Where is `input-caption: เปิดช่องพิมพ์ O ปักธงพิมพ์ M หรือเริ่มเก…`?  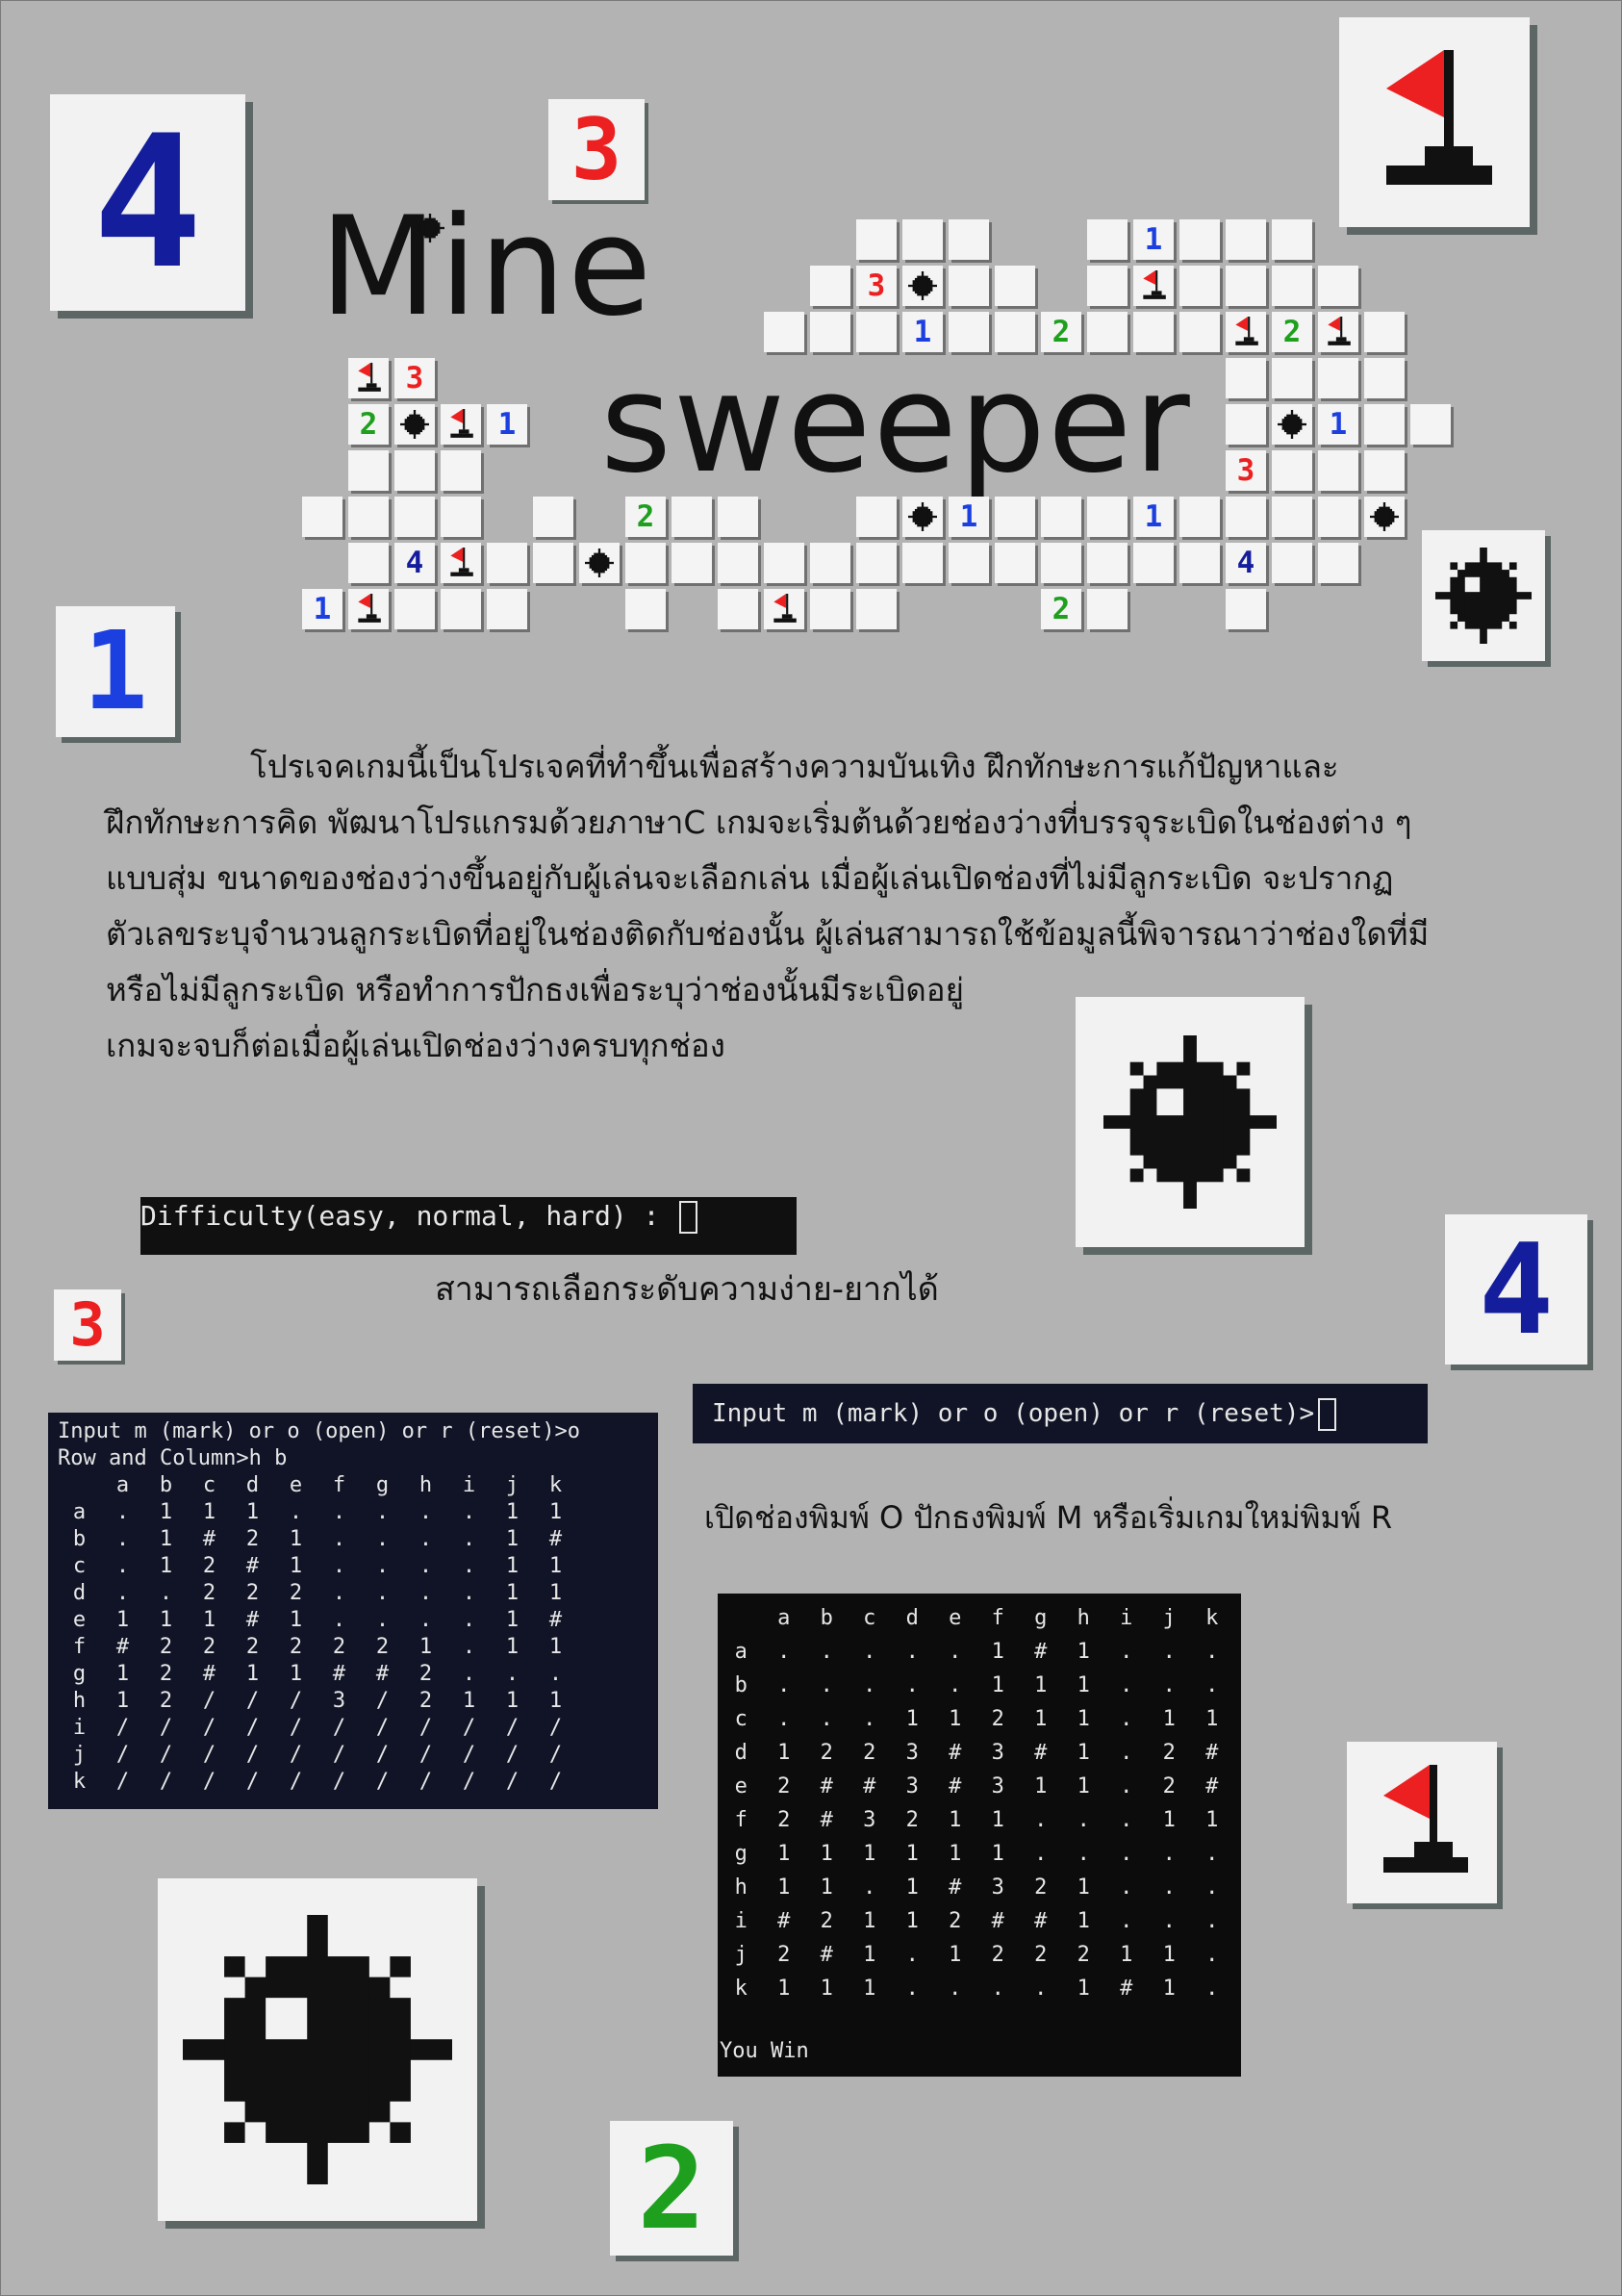 input-caption: เปิดช่องพิมพ์ O ปักธงพิมพ์ M หรือเริ่มเก… is located at coordinates (1049, 1517).